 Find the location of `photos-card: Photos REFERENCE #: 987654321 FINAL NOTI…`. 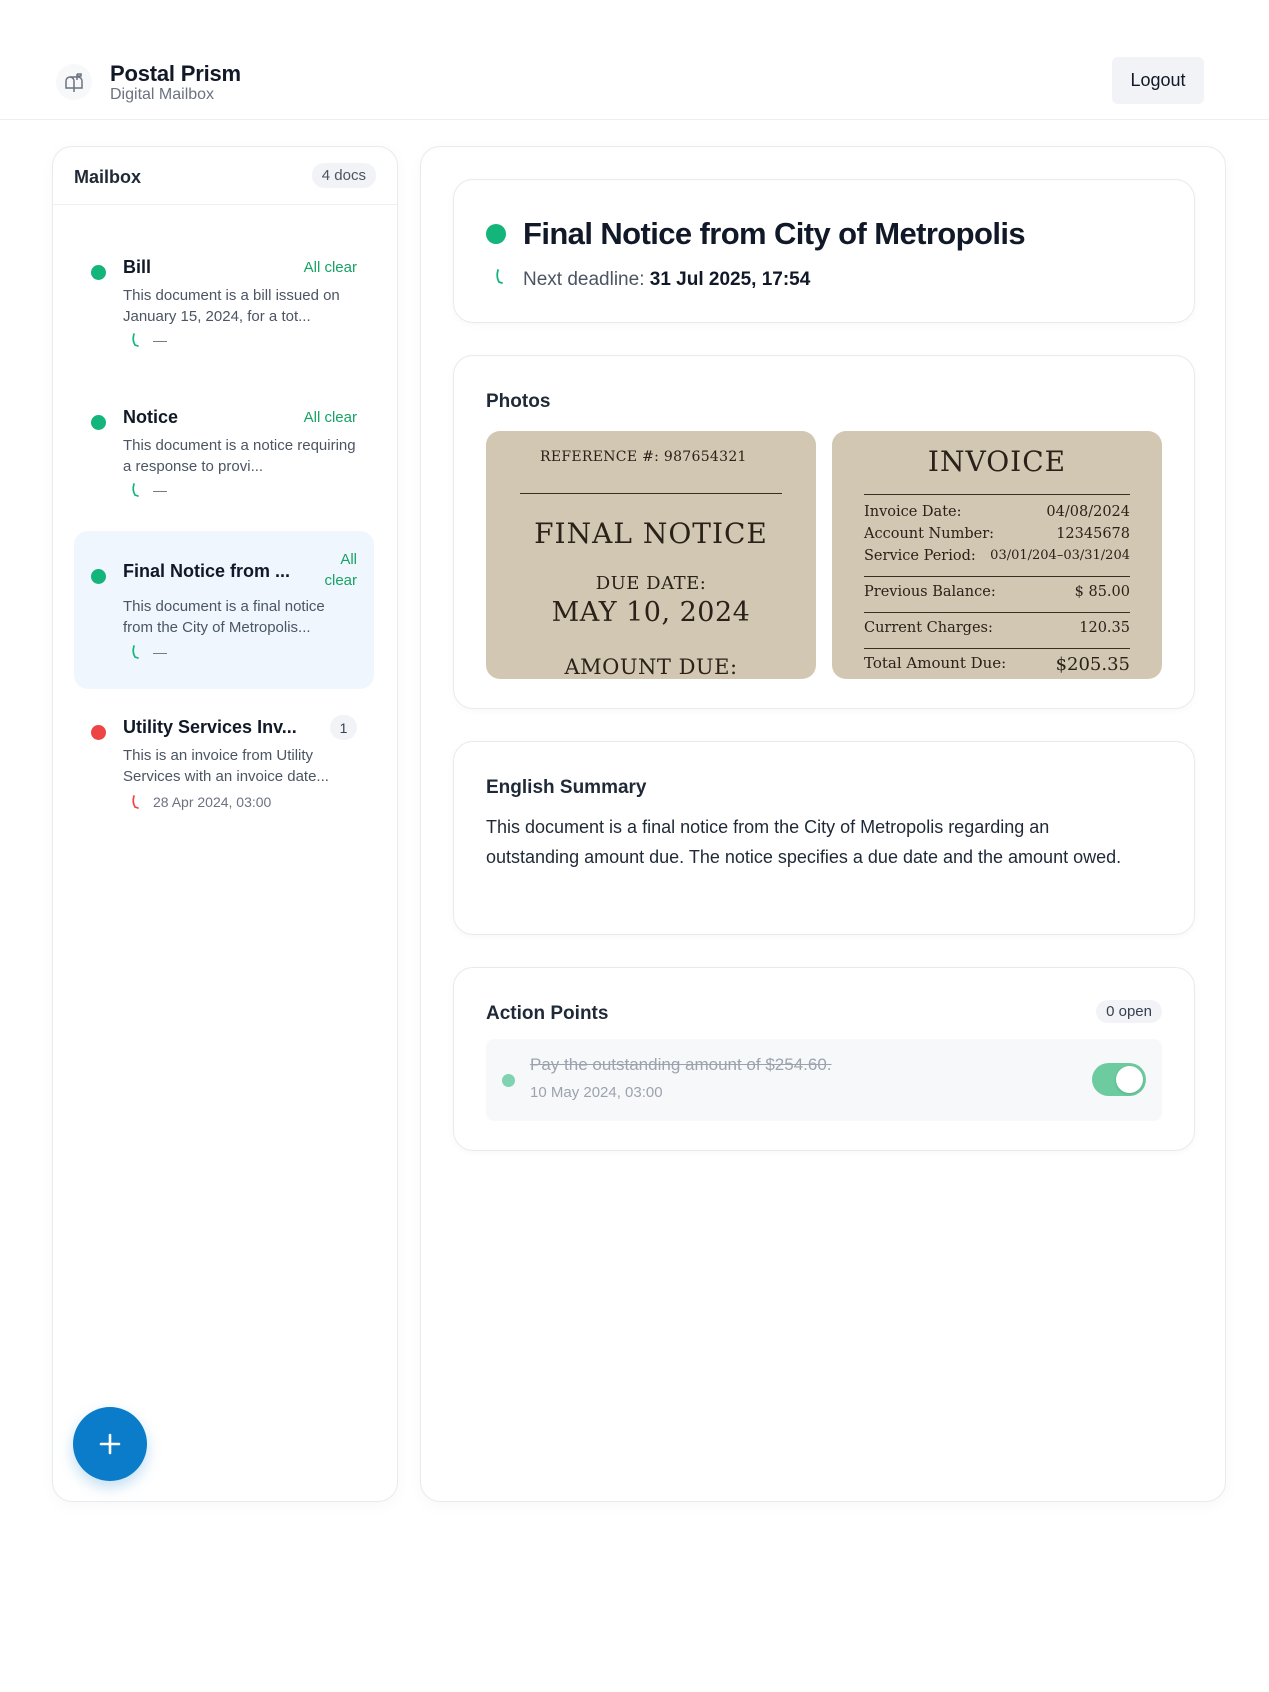

photos-card: Photos REFERENCE #: 987654321 FINAL NOTI… is located at coordinates (824, 532).